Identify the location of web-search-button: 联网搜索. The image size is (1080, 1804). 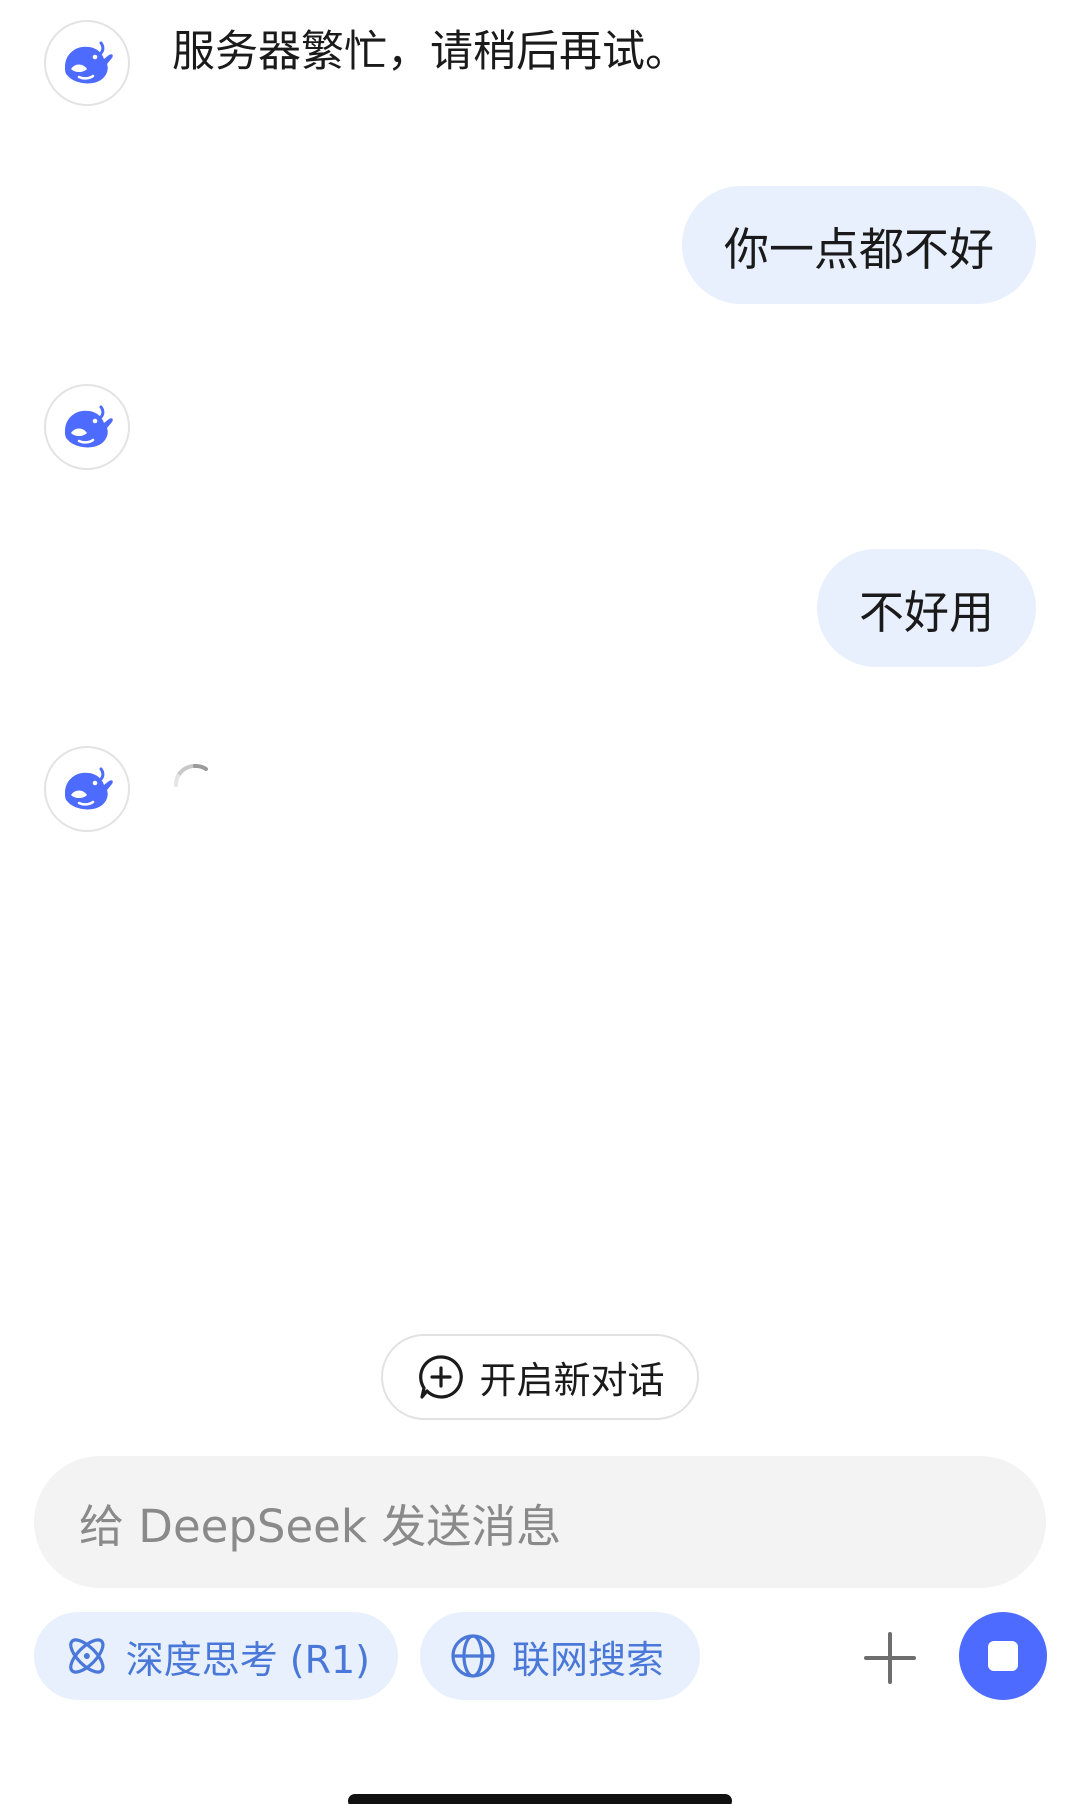
(560, 1656).